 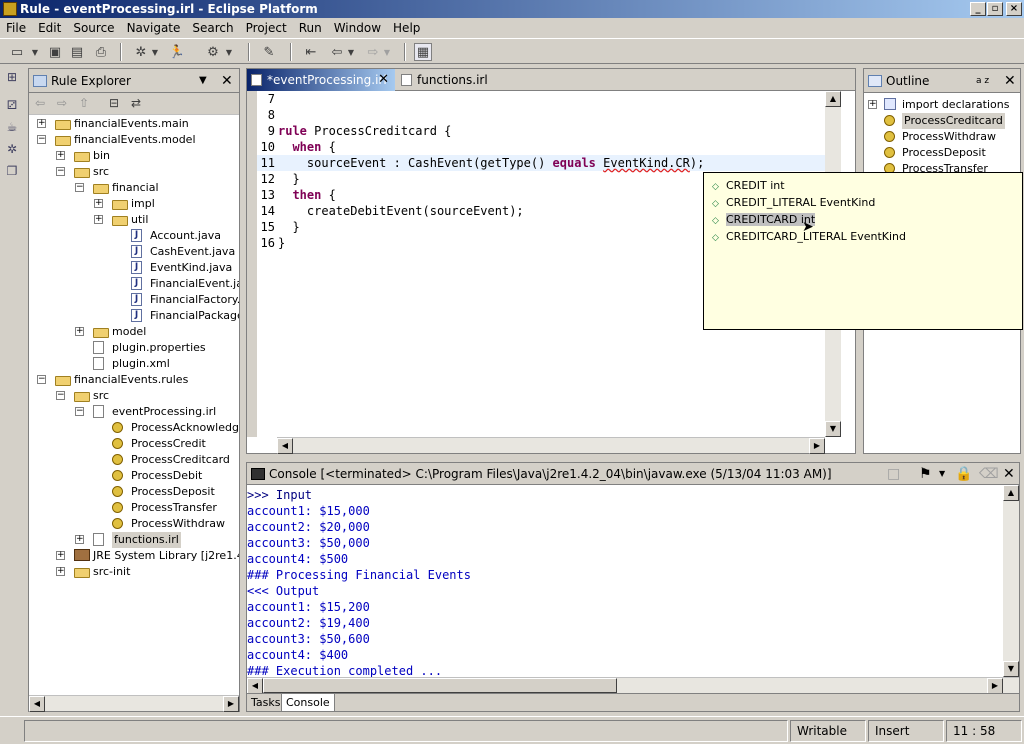 What do you see at coordinates (134, 524) in the screenshot?
I see `tree-item: ProcessWithdraw` at bounding box center [134, 524].